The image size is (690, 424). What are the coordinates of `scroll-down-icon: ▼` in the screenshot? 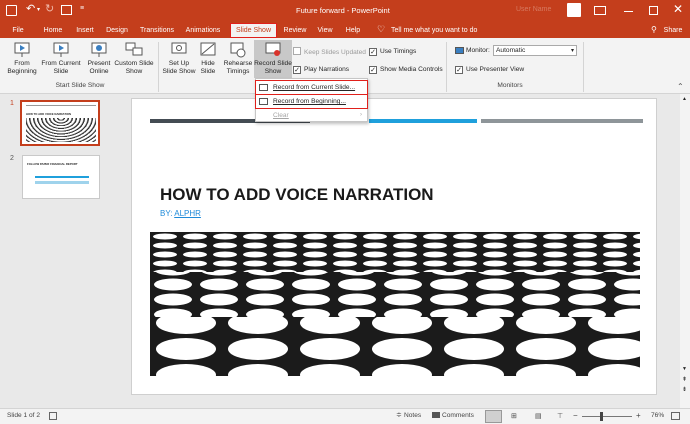 It's located at (684, 369).